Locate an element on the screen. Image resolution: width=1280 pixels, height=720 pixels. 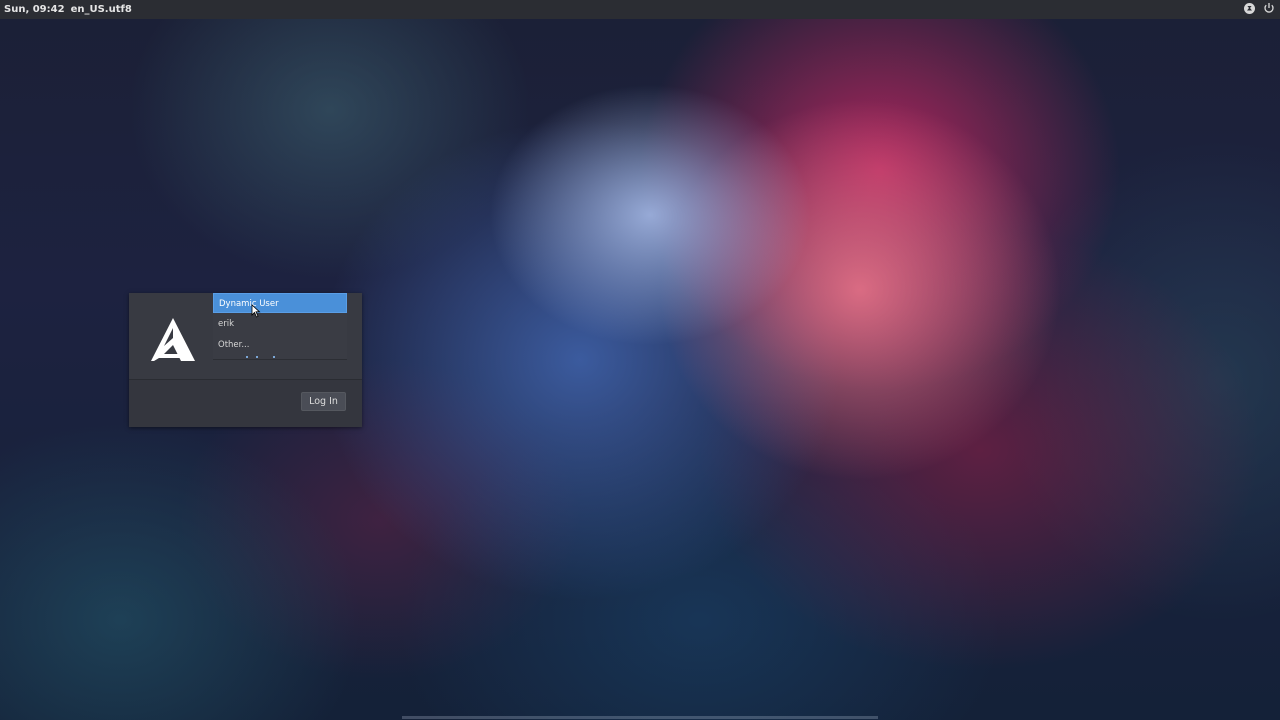
accessibility-icon is located at coordinates (1249, 8).